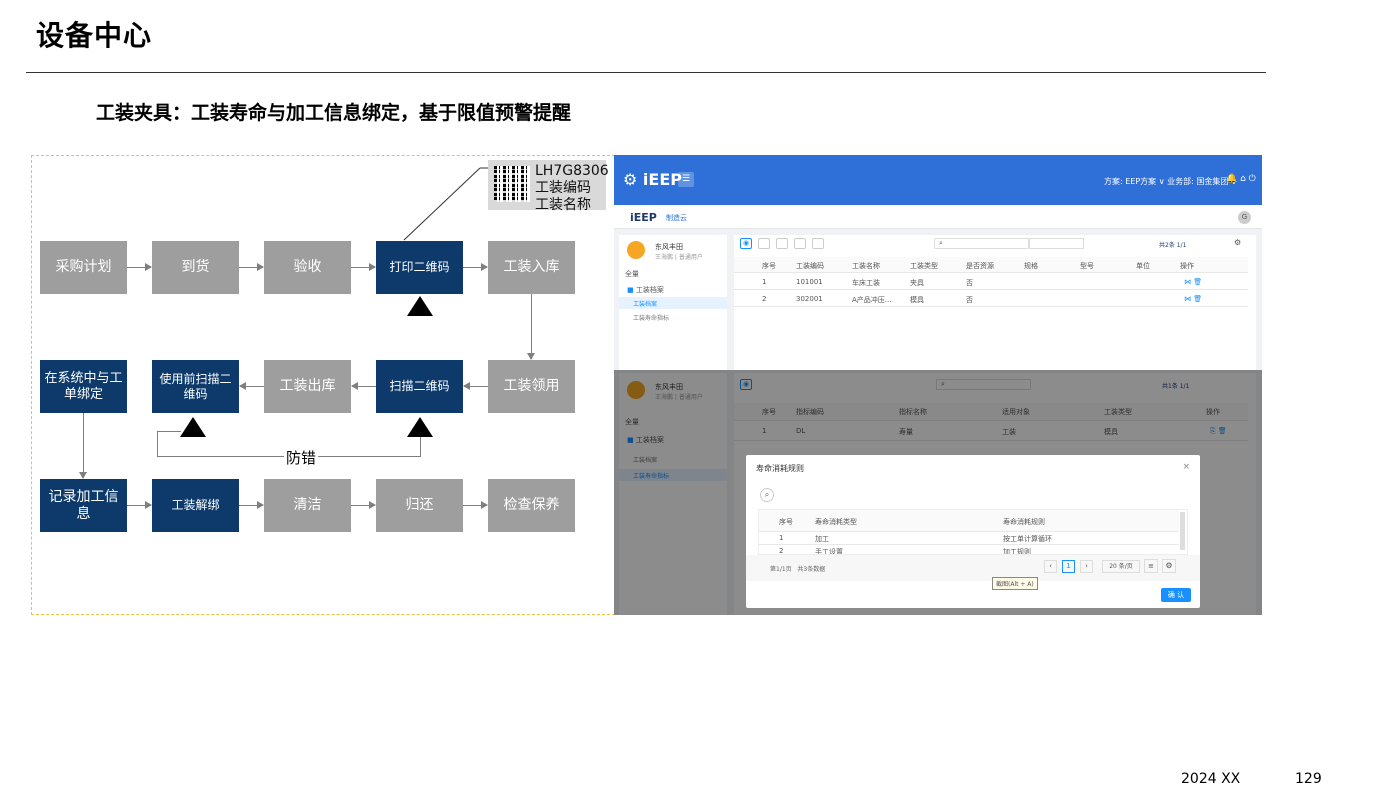 This screenshot has height=793, width=1398. Describe the element at coordinates (669, 247) in the screenshot. I see `user-name: 东风丰田` at that location.